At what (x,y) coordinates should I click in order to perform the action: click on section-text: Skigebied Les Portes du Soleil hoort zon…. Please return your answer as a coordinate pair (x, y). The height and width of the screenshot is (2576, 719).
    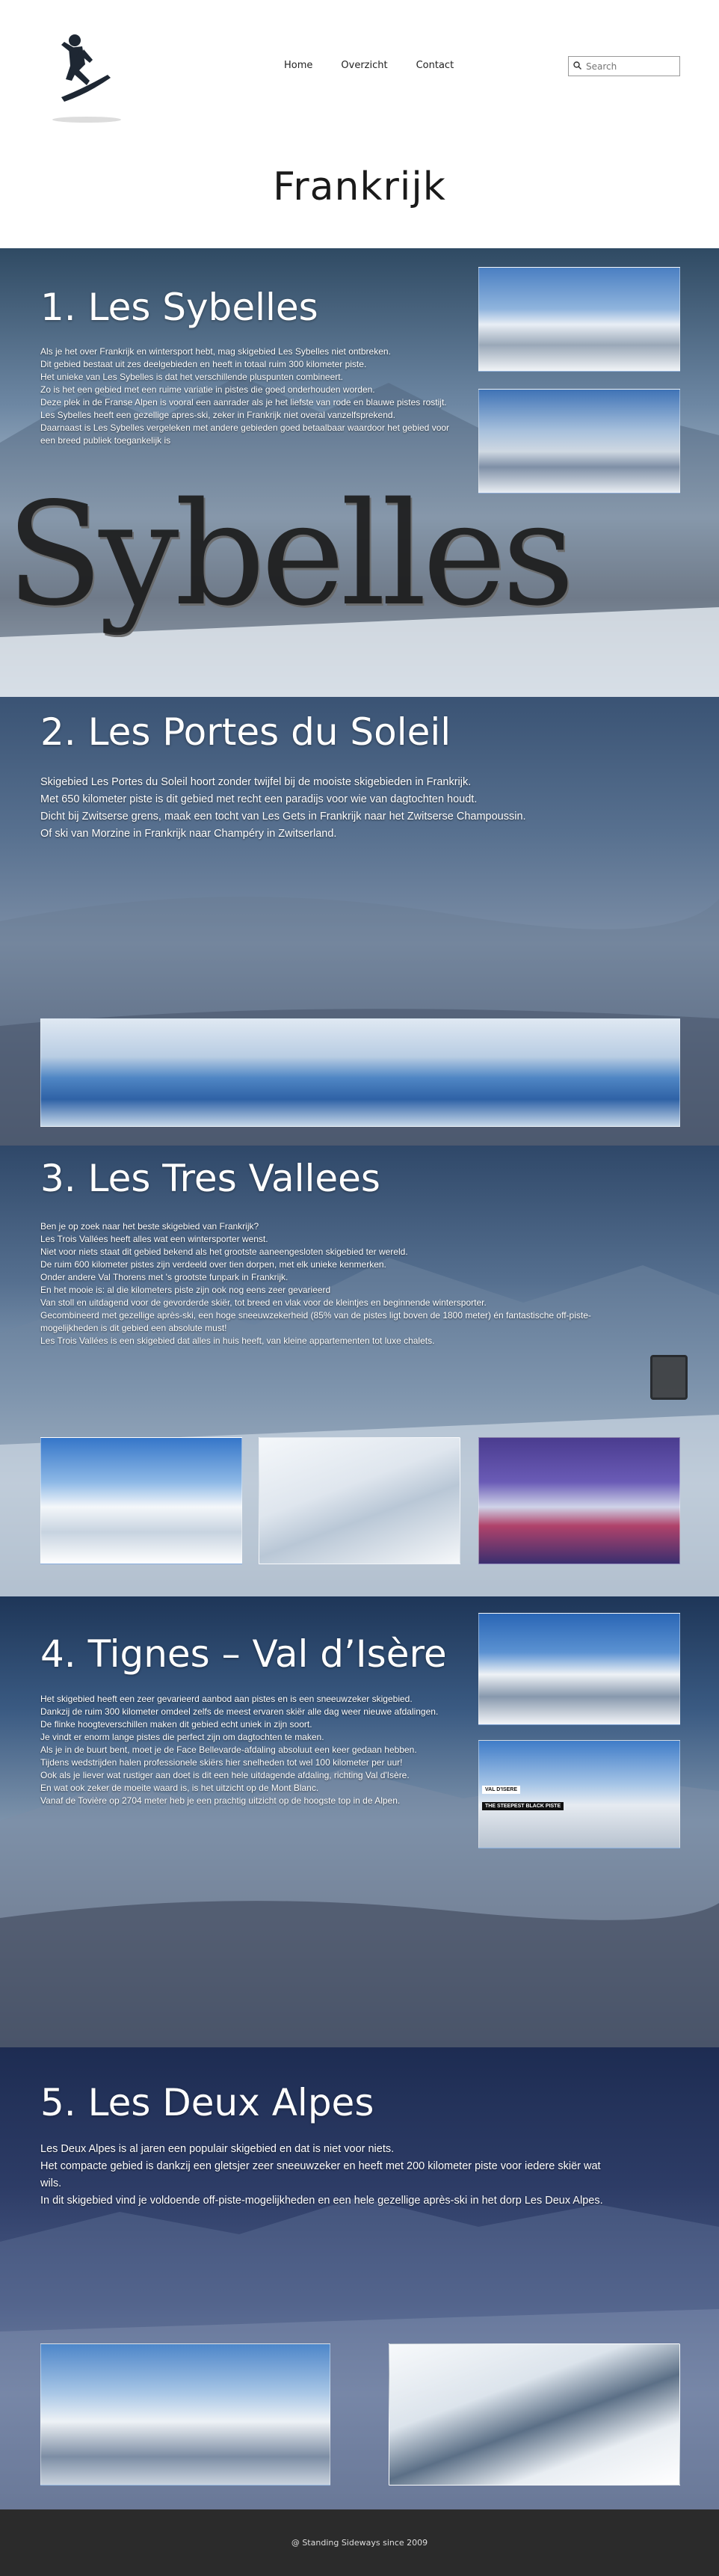
    Looking at the image, I should click on (283, 808).